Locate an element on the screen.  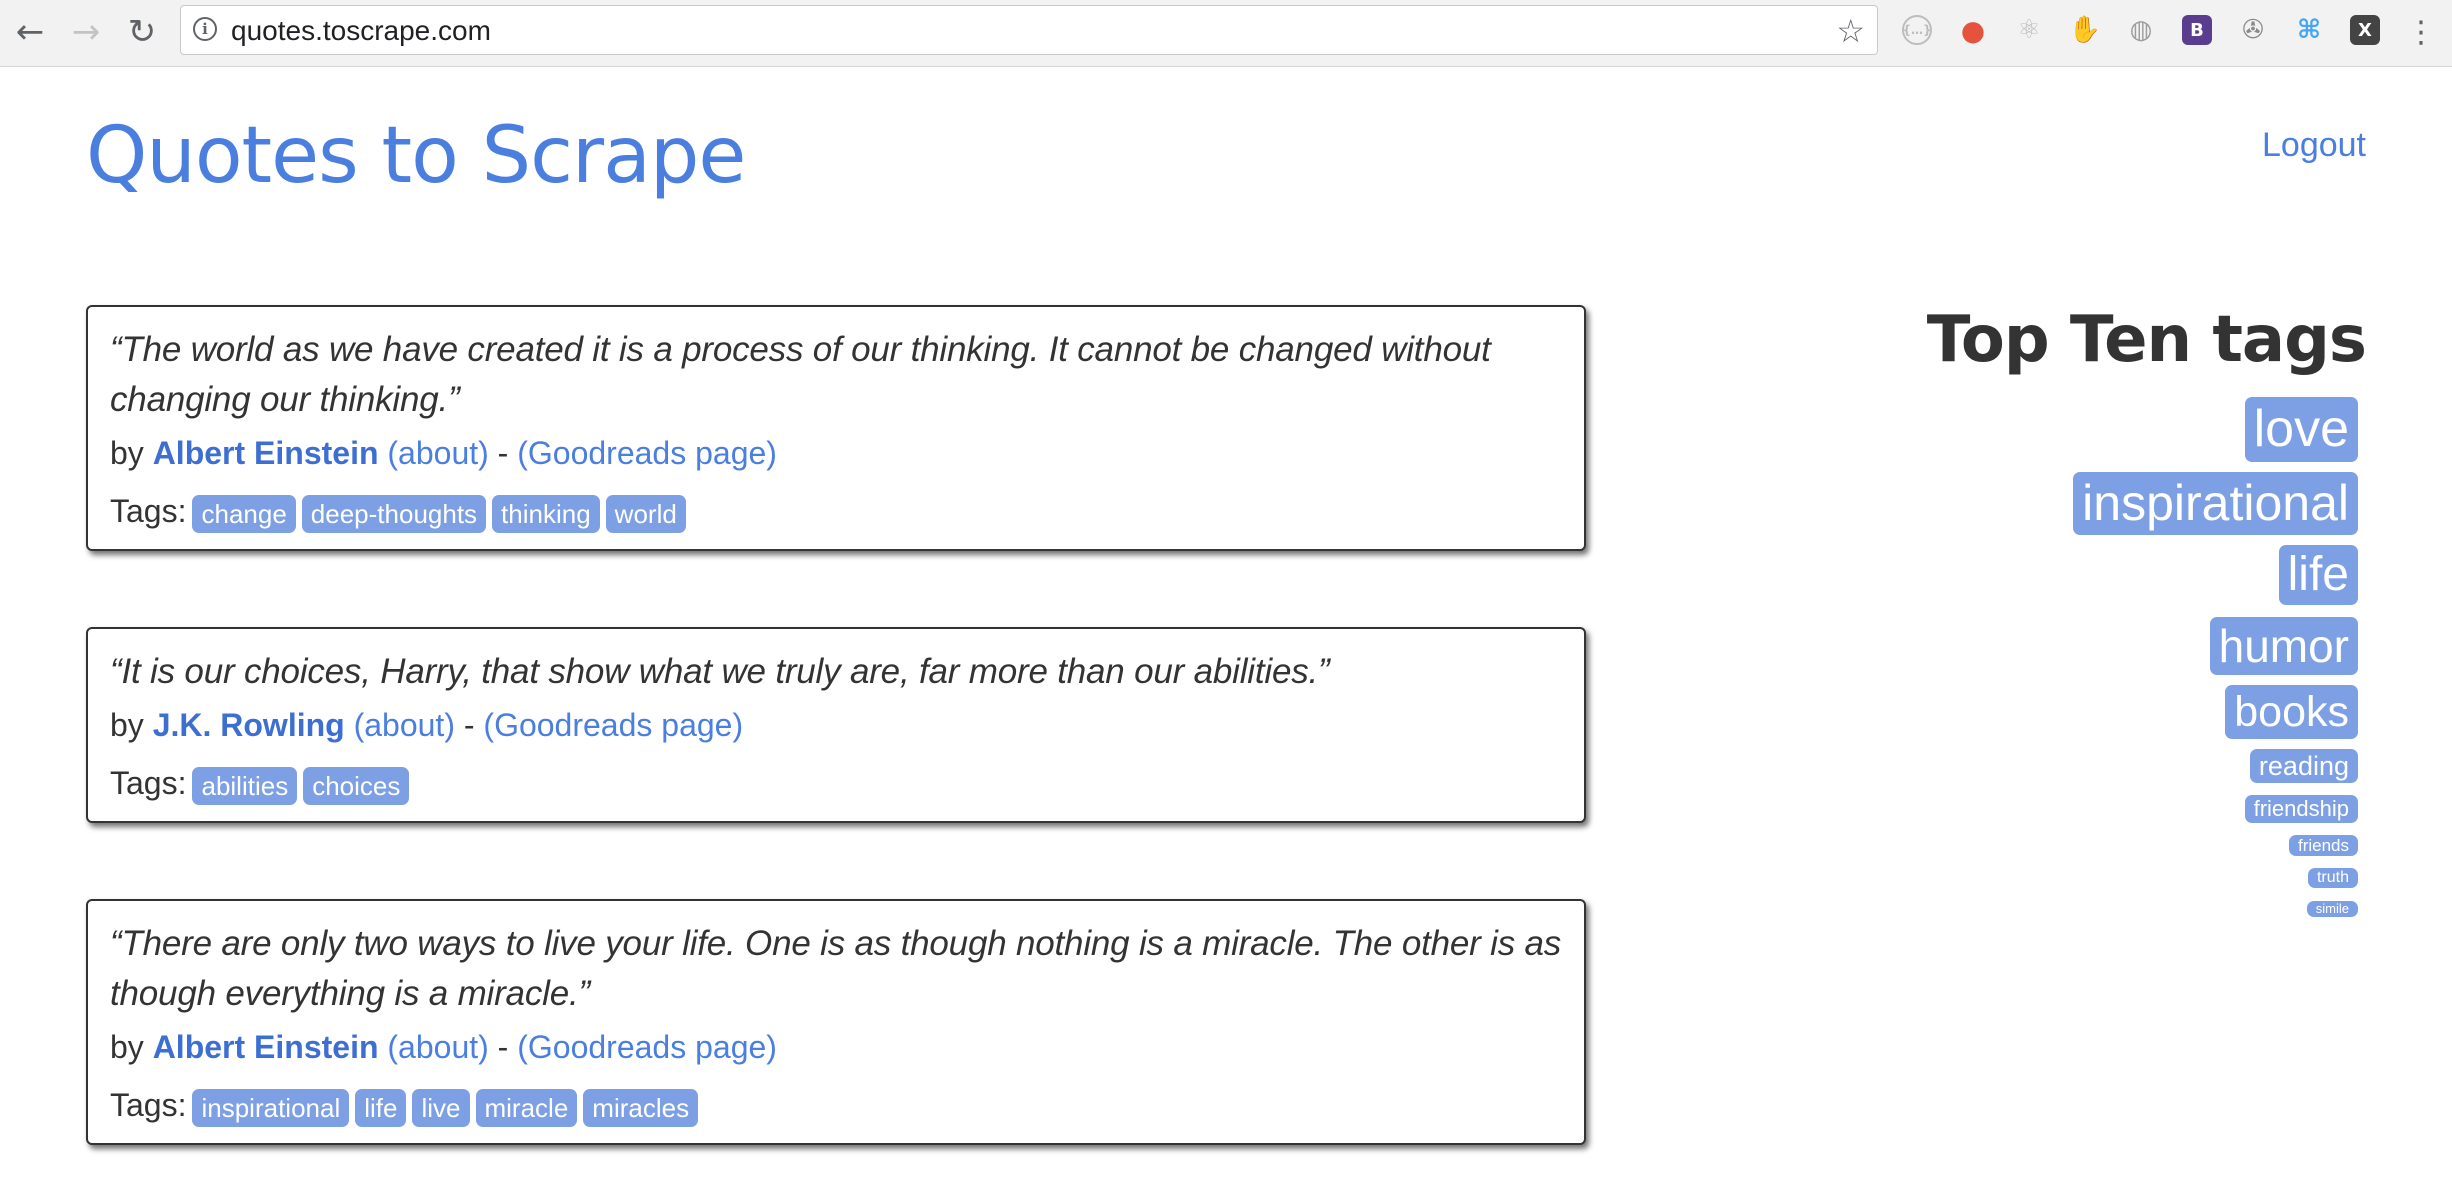
top-tag-link: books is located at coordinates (2291, 712).